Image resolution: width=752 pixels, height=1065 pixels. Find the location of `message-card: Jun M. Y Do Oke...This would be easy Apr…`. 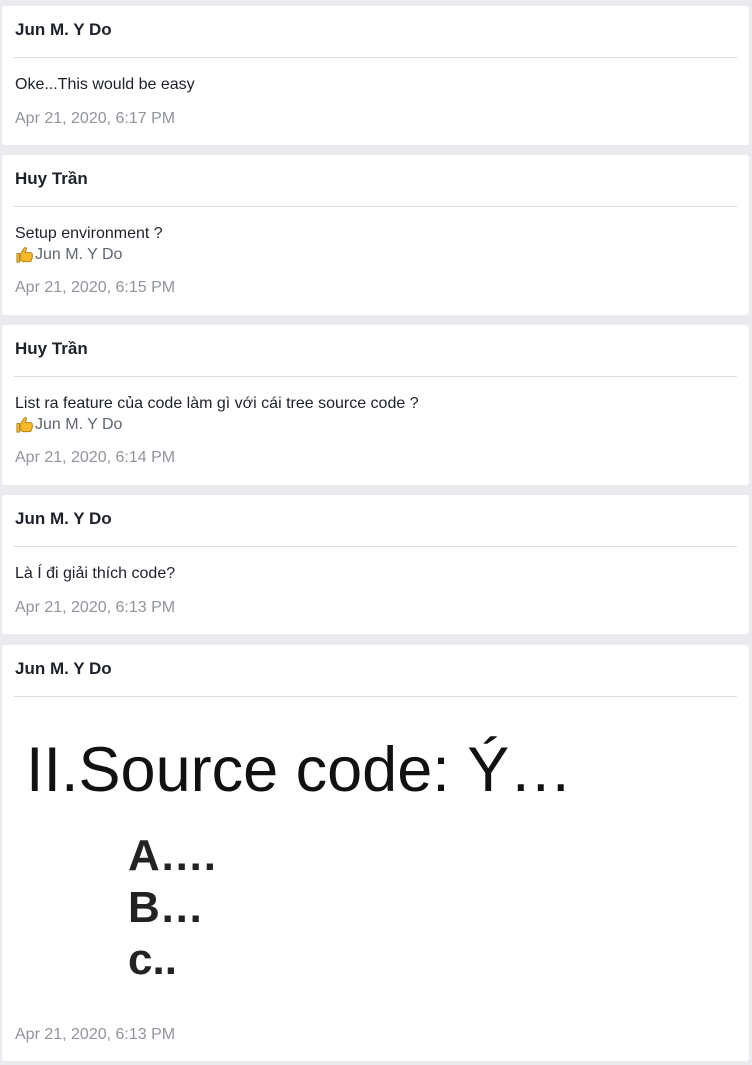

message-card: Jun M. Y Do Oke...This would be easy Apr… is located at coordinates (375, 75).